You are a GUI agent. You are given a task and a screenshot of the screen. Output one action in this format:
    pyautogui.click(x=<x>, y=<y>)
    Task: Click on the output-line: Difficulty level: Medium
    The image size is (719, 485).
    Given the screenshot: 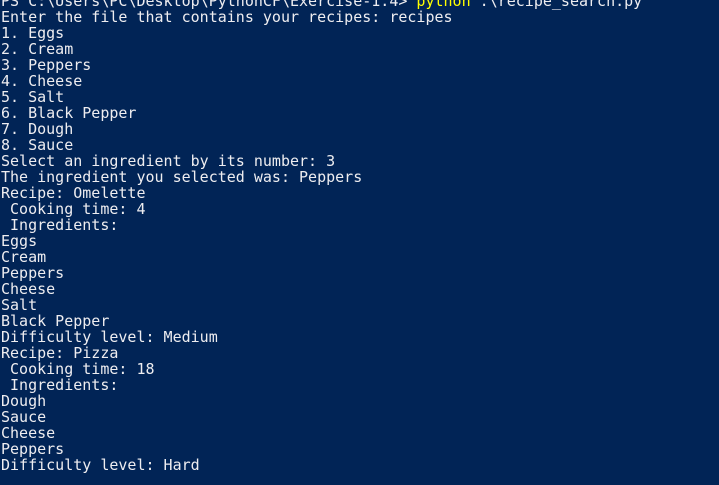 What is the action you would take?
    pyautogui.click(x=109, y=337)
    